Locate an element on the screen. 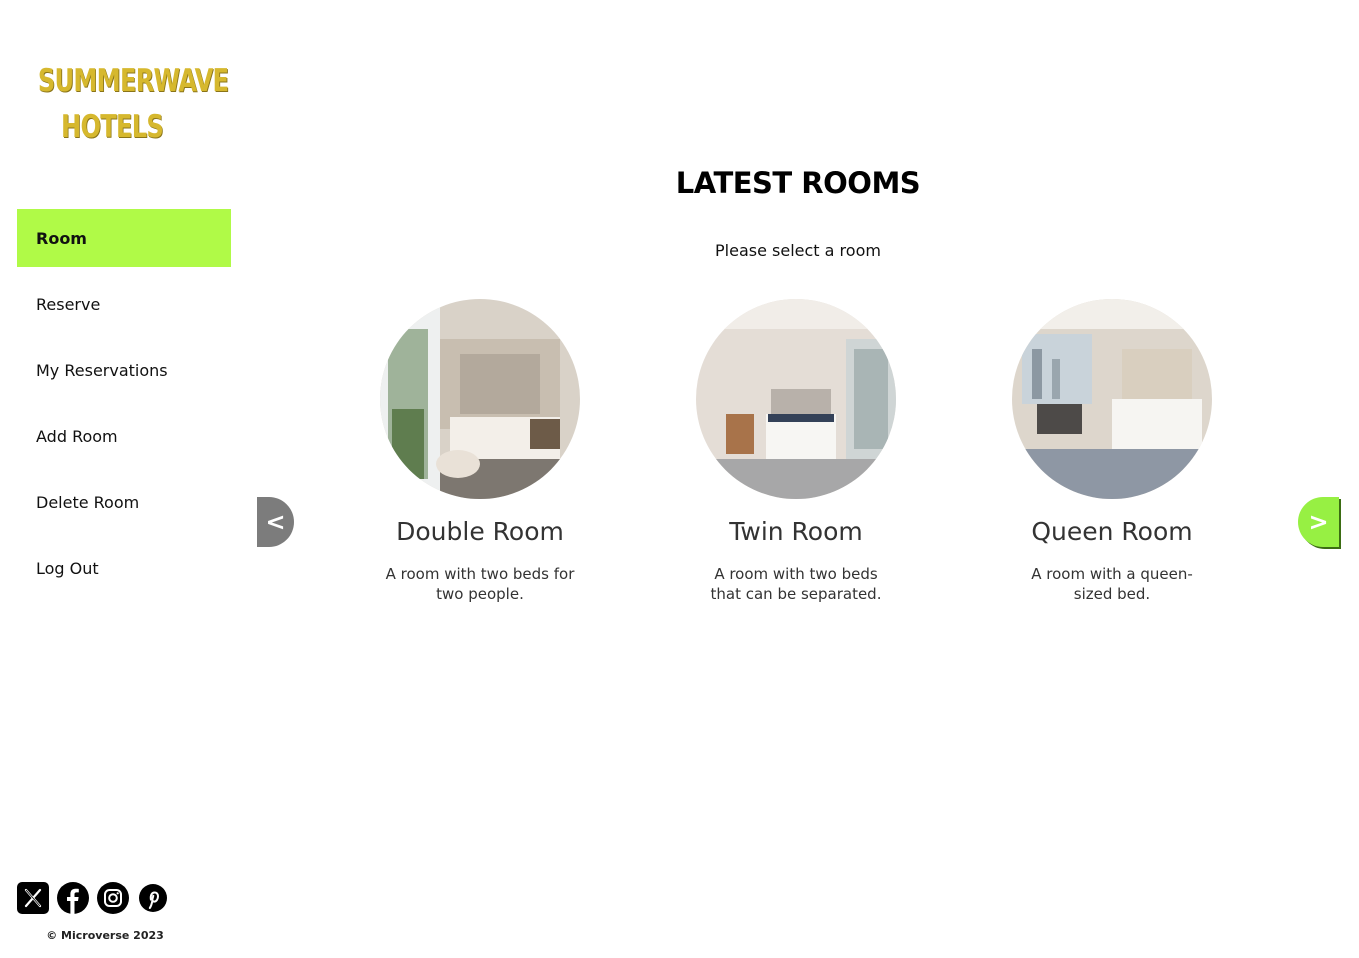 The height and width of the screenshot is (958, 1359). nav-item-room: Room is located at coordinates (124, 238).